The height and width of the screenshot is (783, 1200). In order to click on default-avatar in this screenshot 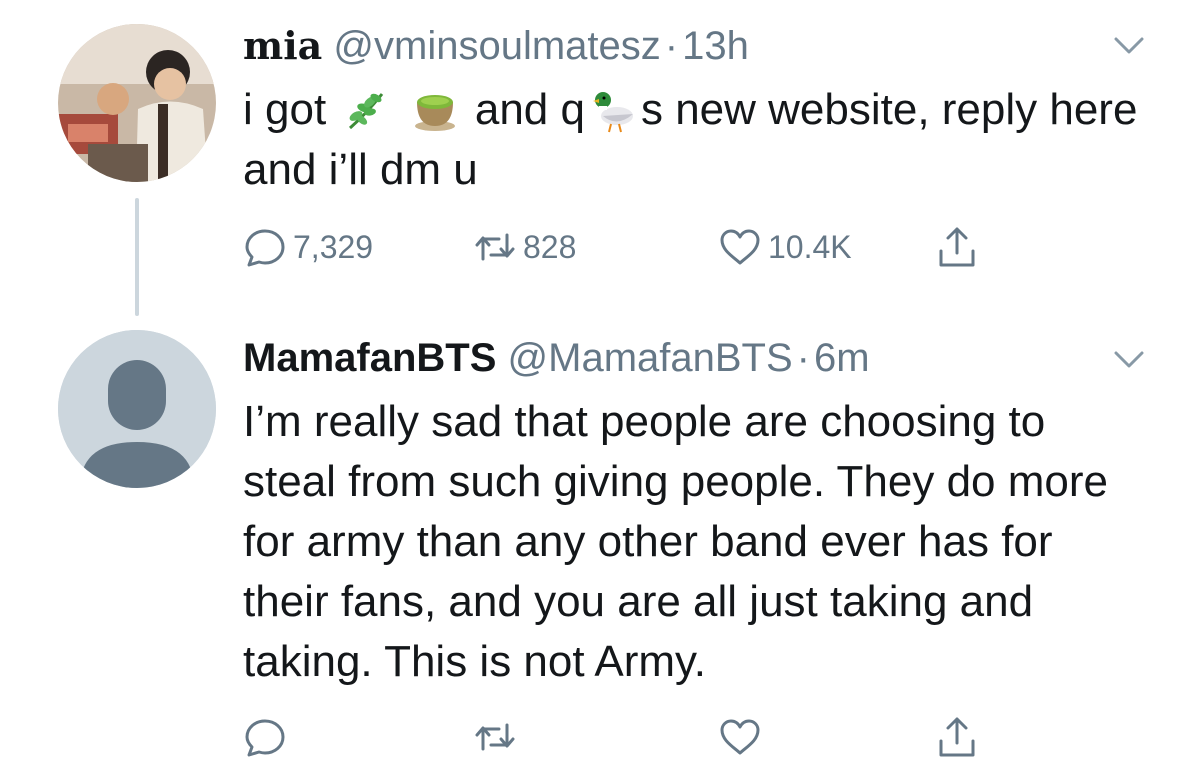, I will do `click(137, 409)`.